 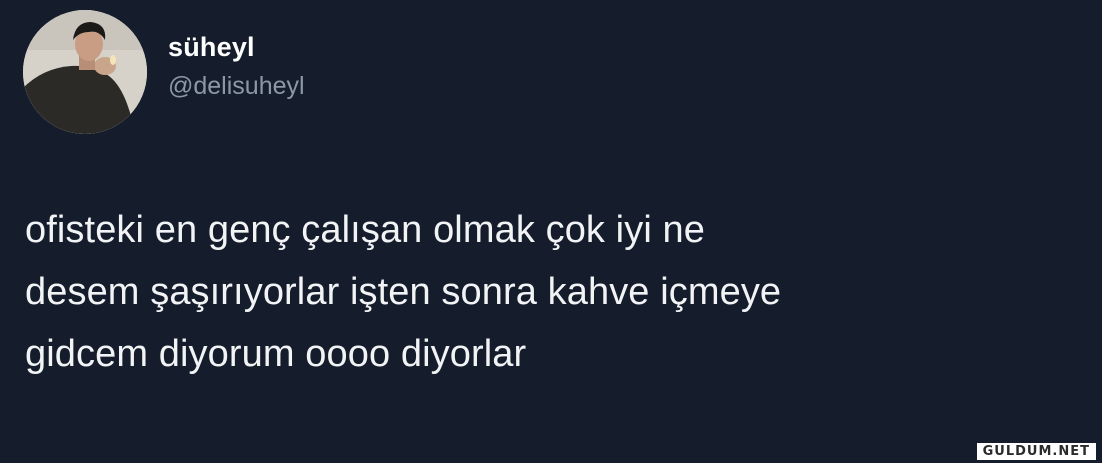 I want to click on display-name: süheyl, so click(x=236, y=47).